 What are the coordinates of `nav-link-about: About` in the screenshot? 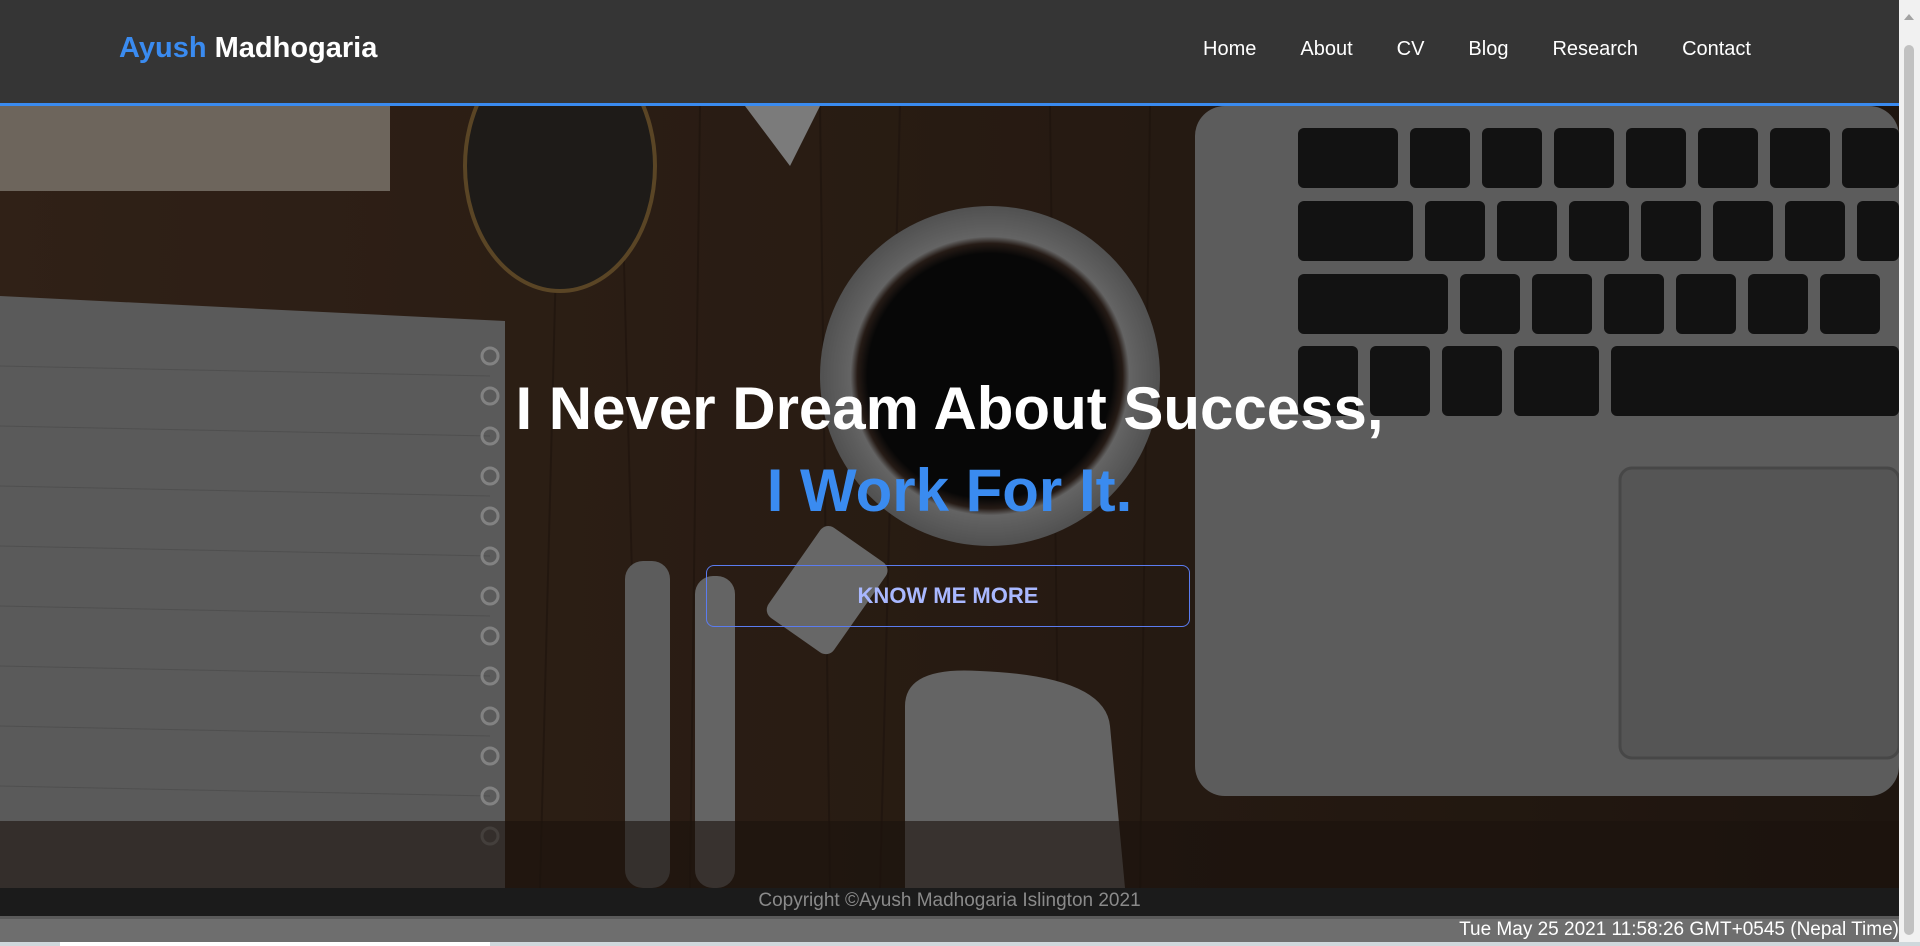 It's located at (1326, 49).